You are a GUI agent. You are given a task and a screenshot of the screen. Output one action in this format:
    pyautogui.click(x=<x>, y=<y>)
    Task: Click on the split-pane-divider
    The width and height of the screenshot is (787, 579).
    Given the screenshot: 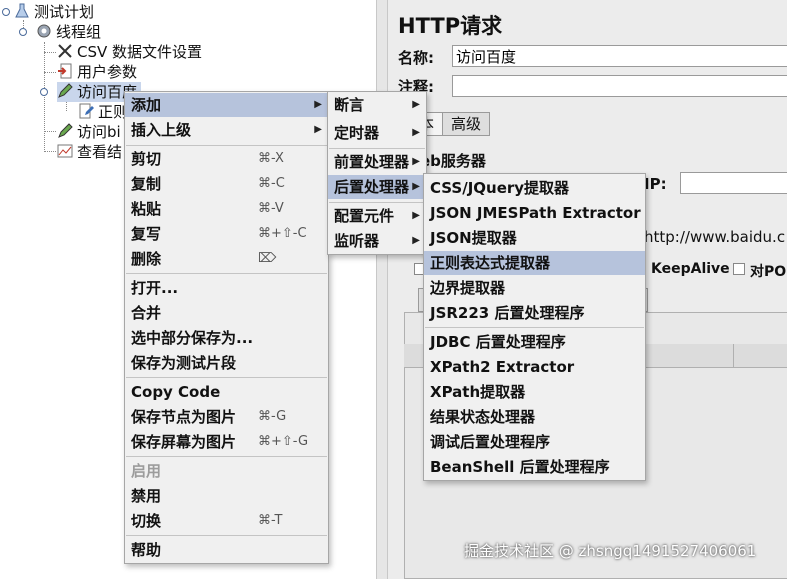 What is the action you would take?
    pyautogui.click(x=382, y=289)
    